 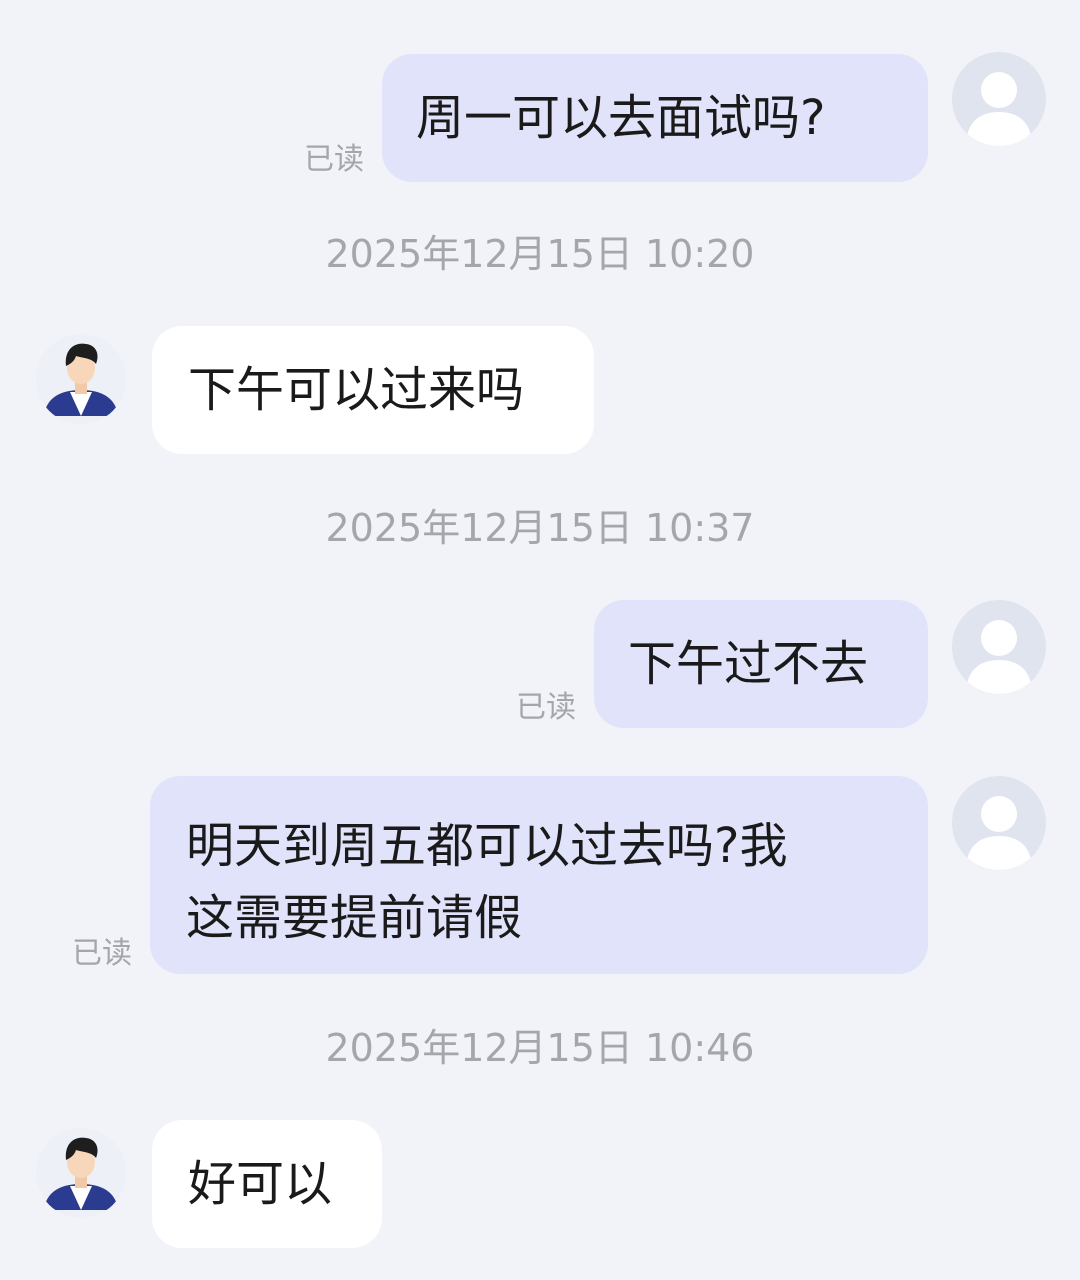 I want to click on message-bubble-incoming: 好可以, so click(x=267, y=1184).